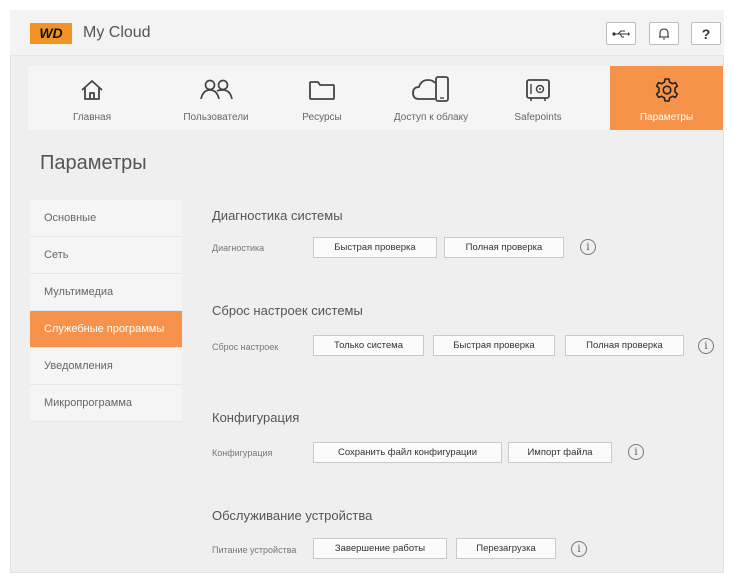 Image resolution: width=732 pixels, height=579 pixels. Describe the element at coordinates (407, 452) in the screenshot. I see `config-save-button: Сохранить файл конфигурации` at that location.